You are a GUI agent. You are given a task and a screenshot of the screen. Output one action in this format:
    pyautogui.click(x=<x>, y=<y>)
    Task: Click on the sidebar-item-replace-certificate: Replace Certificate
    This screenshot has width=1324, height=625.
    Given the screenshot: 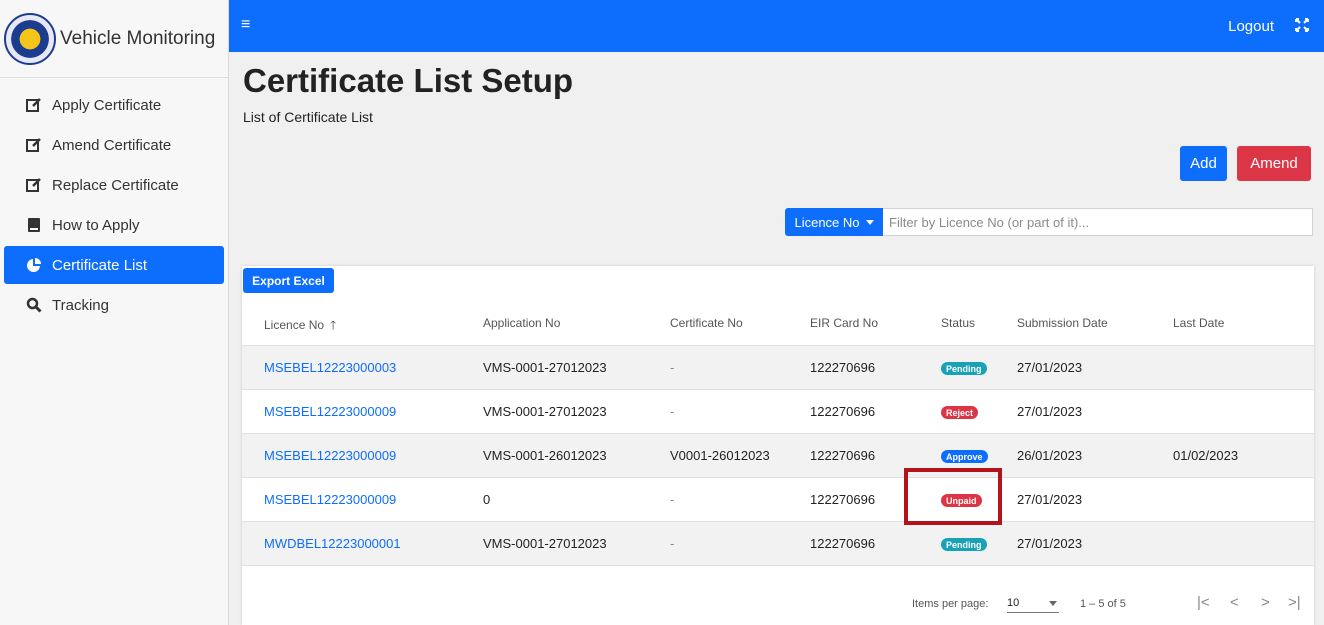 What is the action you would take?
    pyautogui.click(x=114, y=185)
    